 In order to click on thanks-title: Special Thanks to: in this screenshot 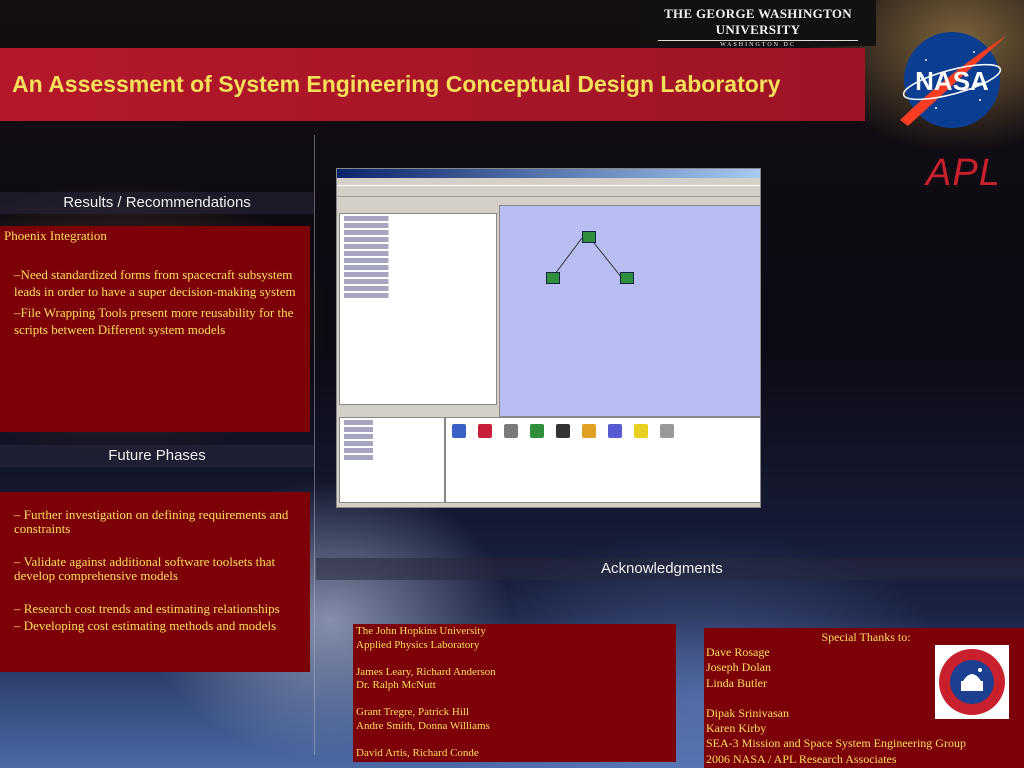, I will do `click(866, 637)`.